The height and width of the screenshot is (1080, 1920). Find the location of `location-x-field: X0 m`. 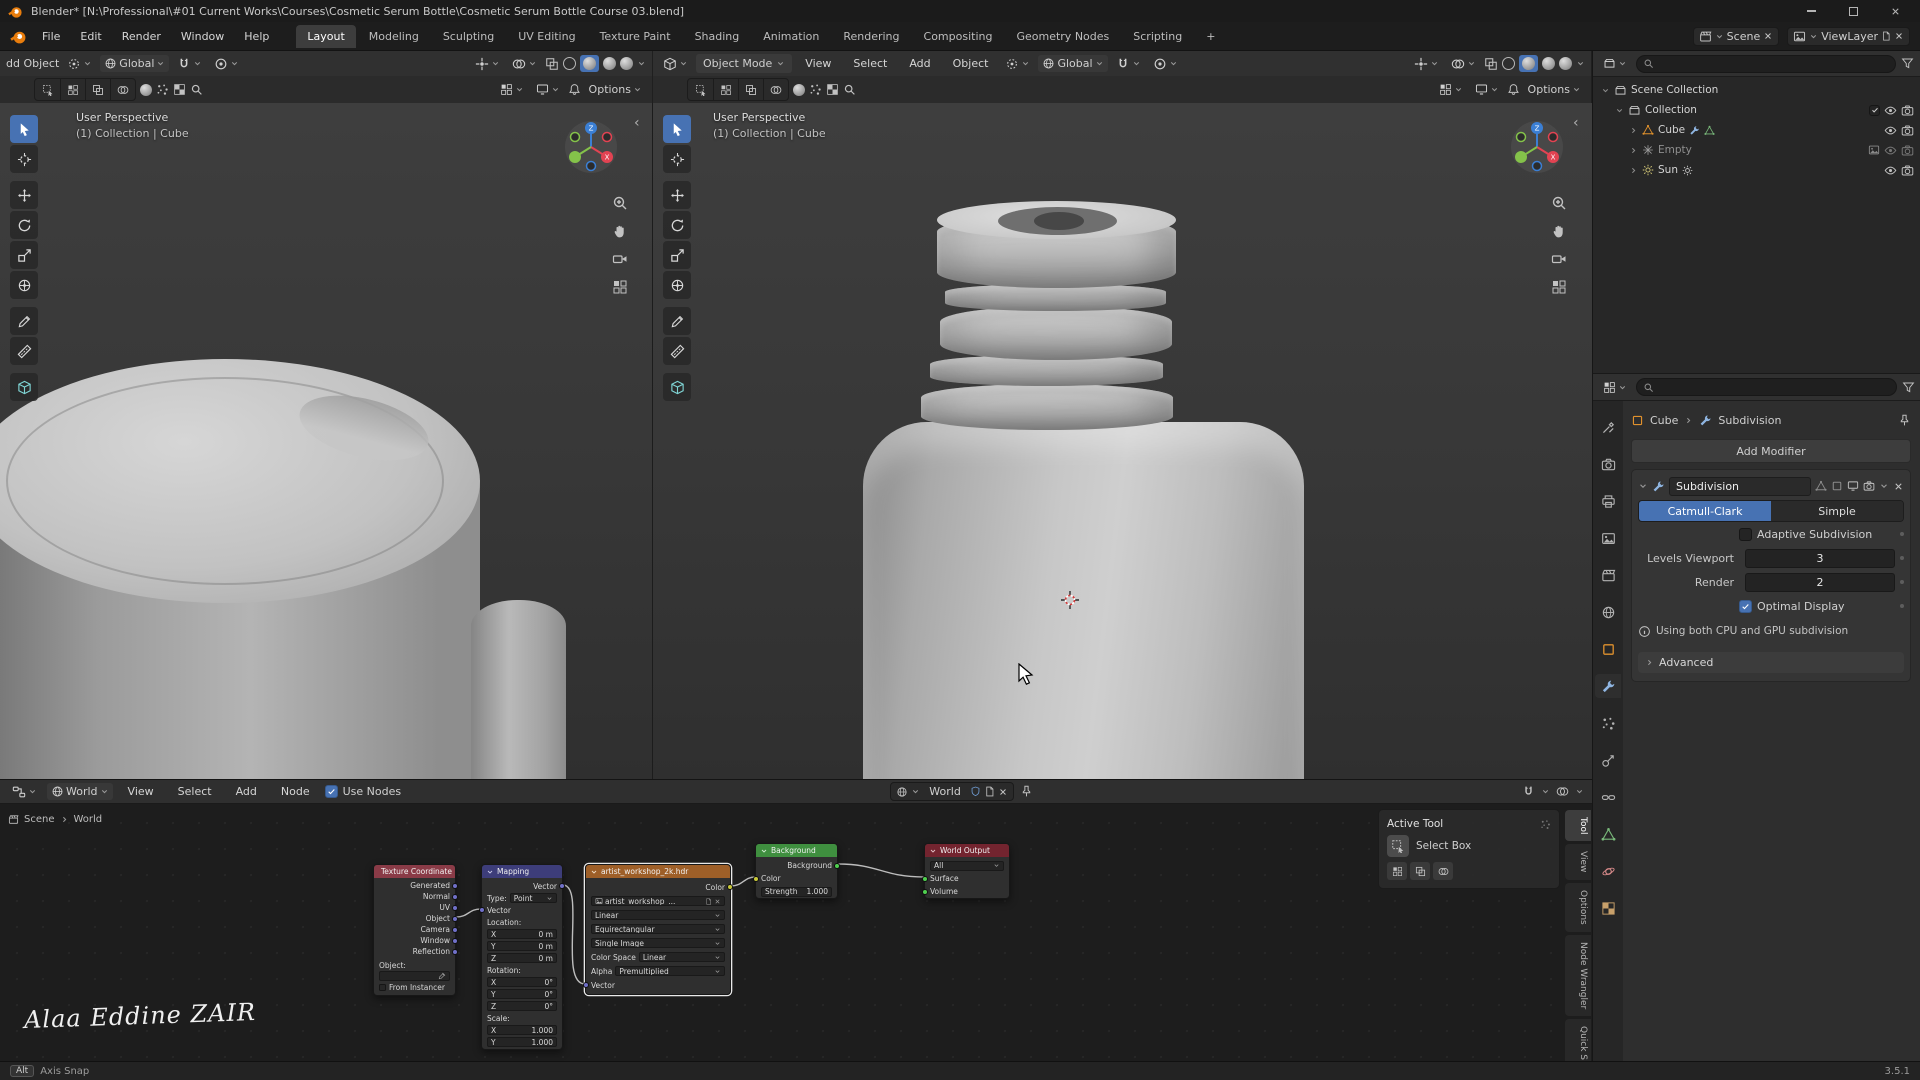

location-x-field: X0 m is located at coordinates (522, 934).